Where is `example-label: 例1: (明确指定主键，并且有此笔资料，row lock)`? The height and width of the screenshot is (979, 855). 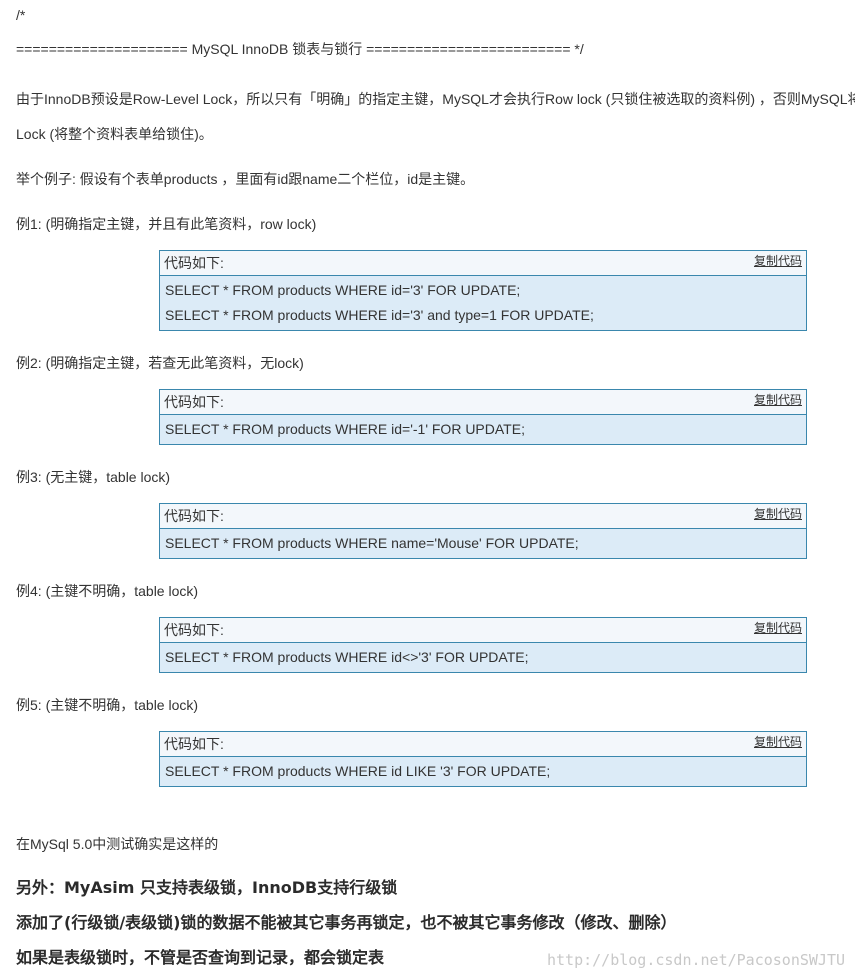
example-label: 例1: (明确指定主键，并且有此笔资料，row lock) is located at coordinates (166, 224).